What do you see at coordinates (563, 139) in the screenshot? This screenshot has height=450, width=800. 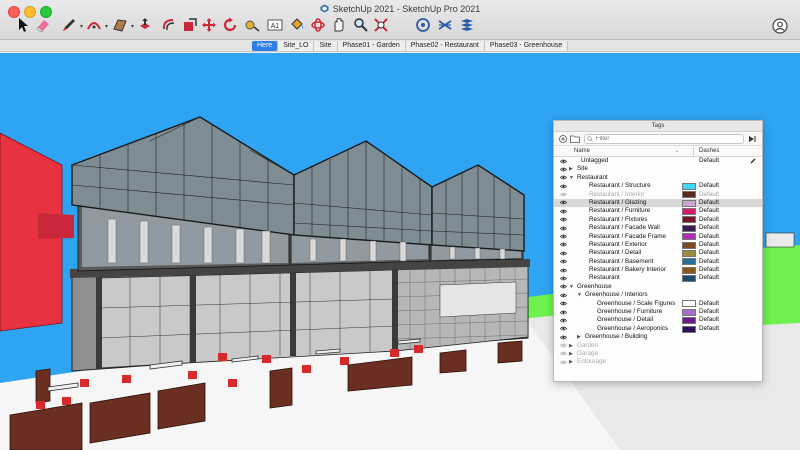 I see `add-tag-icon` at bounding box center [563, 139].